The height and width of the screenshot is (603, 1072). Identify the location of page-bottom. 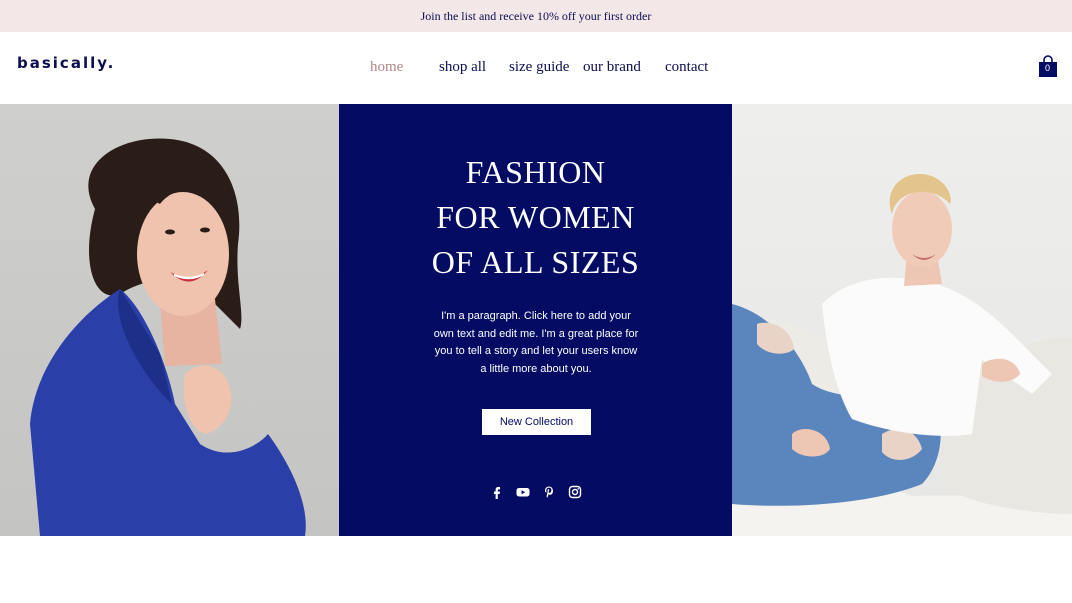
(536, 569).